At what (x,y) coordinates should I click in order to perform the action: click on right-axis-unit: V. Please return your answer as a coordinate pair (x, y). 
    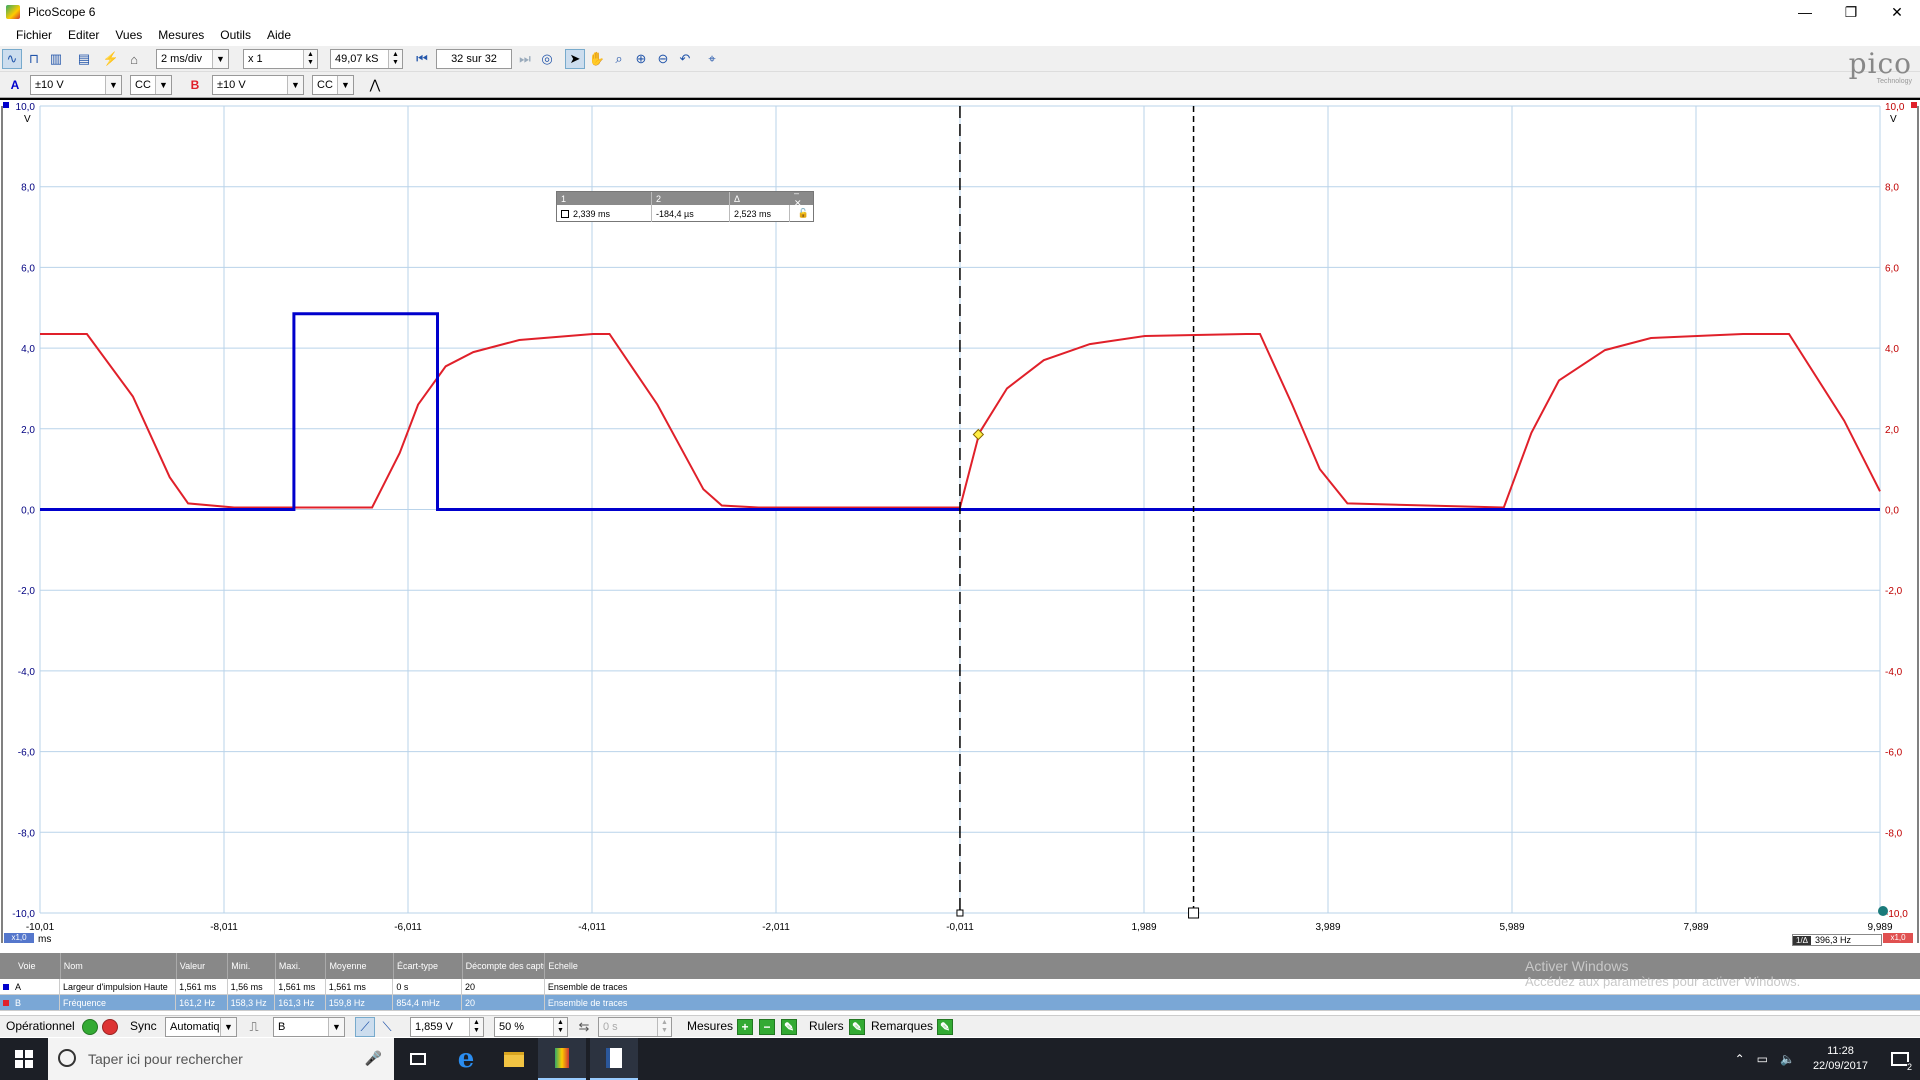
    Looking at the image, I should click on (1893, 119).